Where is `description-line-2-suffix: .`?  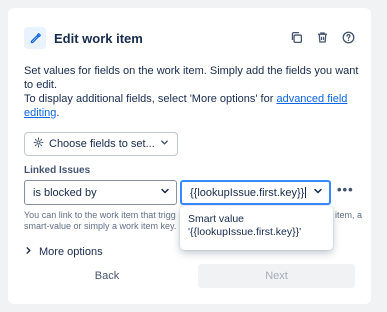 description-line-2-suffix: . is located at coordinates (58, 113).